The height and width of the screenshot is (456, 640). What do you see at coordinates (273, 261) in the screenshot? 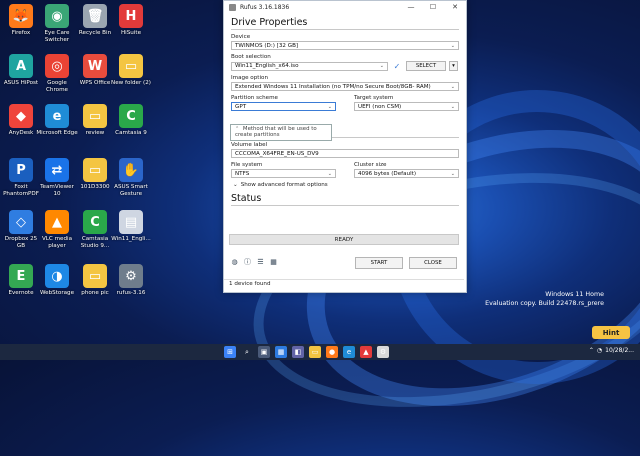
I see `log-icon: ▦` at bounding box center [273, 261].